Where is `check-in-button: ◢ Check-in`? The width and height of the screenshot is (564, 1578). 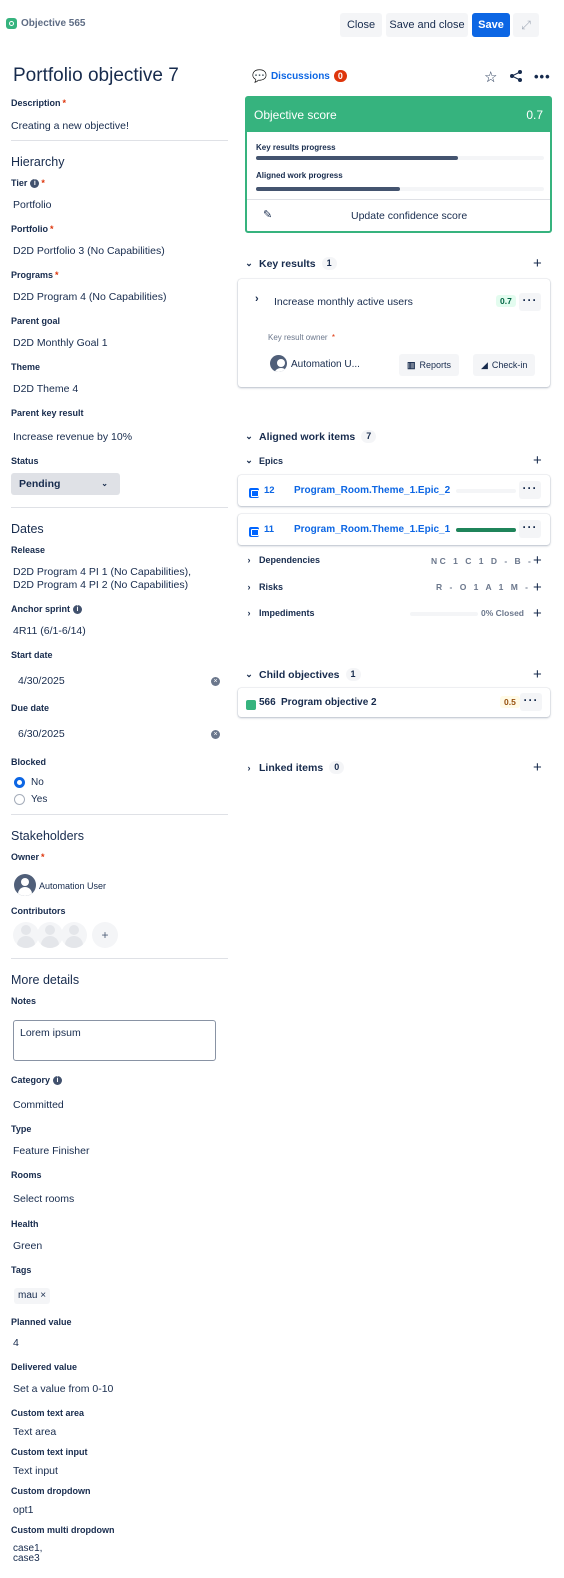 check-in-button: ◢ Check-in is located at coordinates (504, 365).